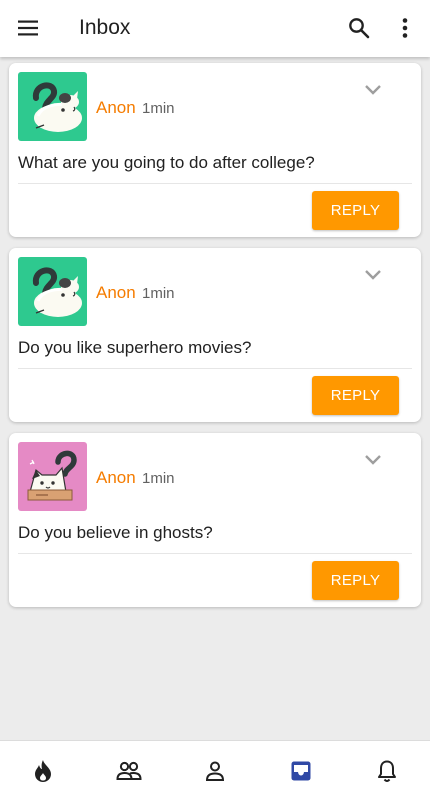  I want to click on menu-icon, so click(28, 28).